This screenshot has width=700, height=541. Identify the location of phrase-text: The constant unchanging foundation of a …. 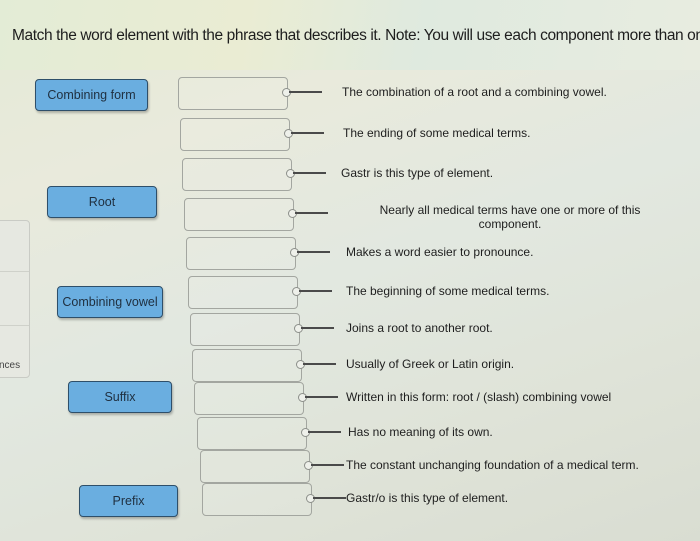
(492, 465).